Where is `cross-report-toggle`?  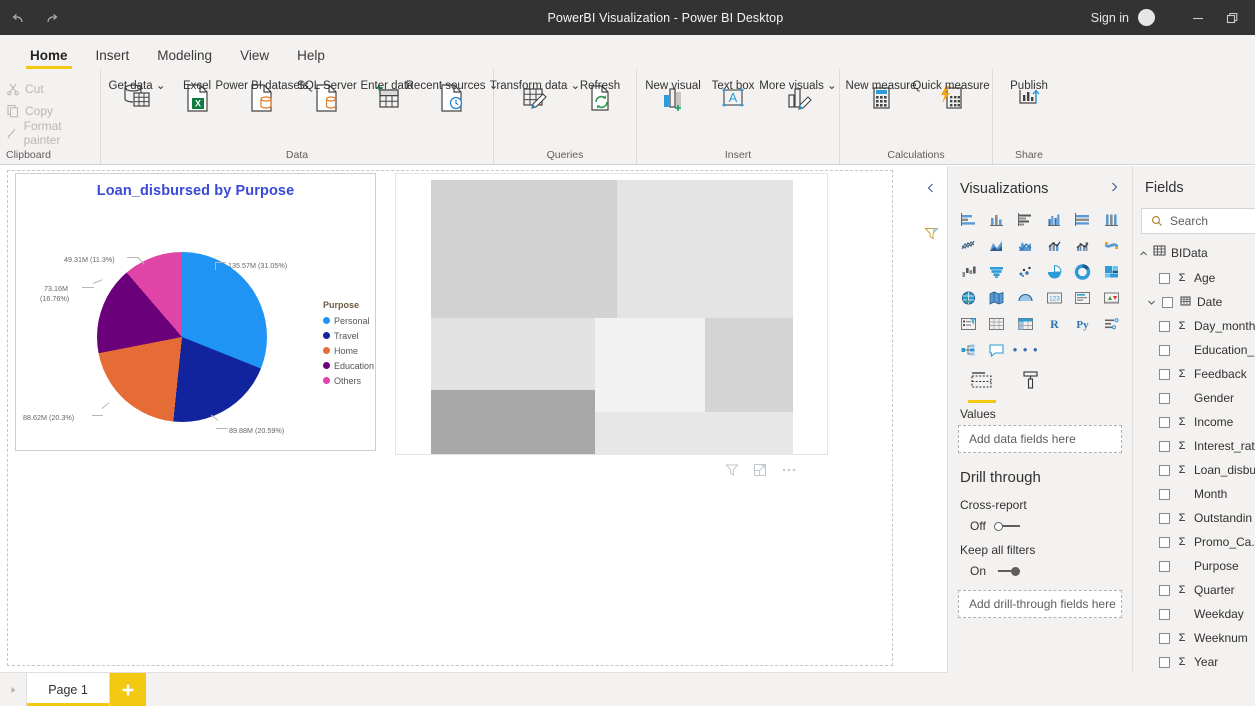
cross-report-toggle is located at coordinates (1007, 526).